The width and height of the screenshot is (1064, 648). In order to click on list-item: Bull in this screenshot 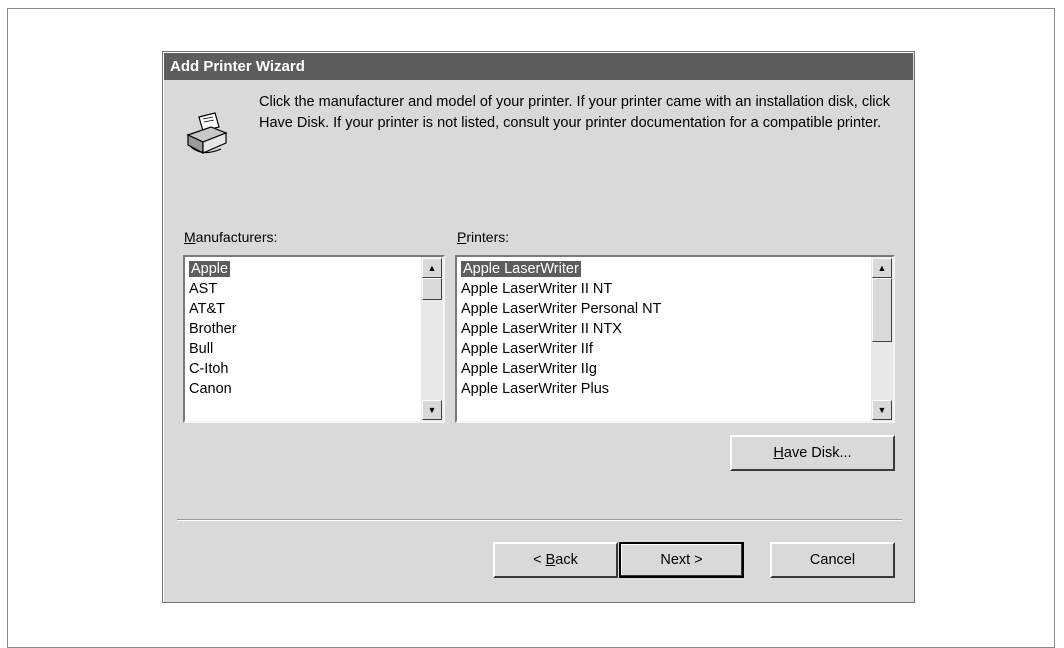, I will do `click(303, 349)`.